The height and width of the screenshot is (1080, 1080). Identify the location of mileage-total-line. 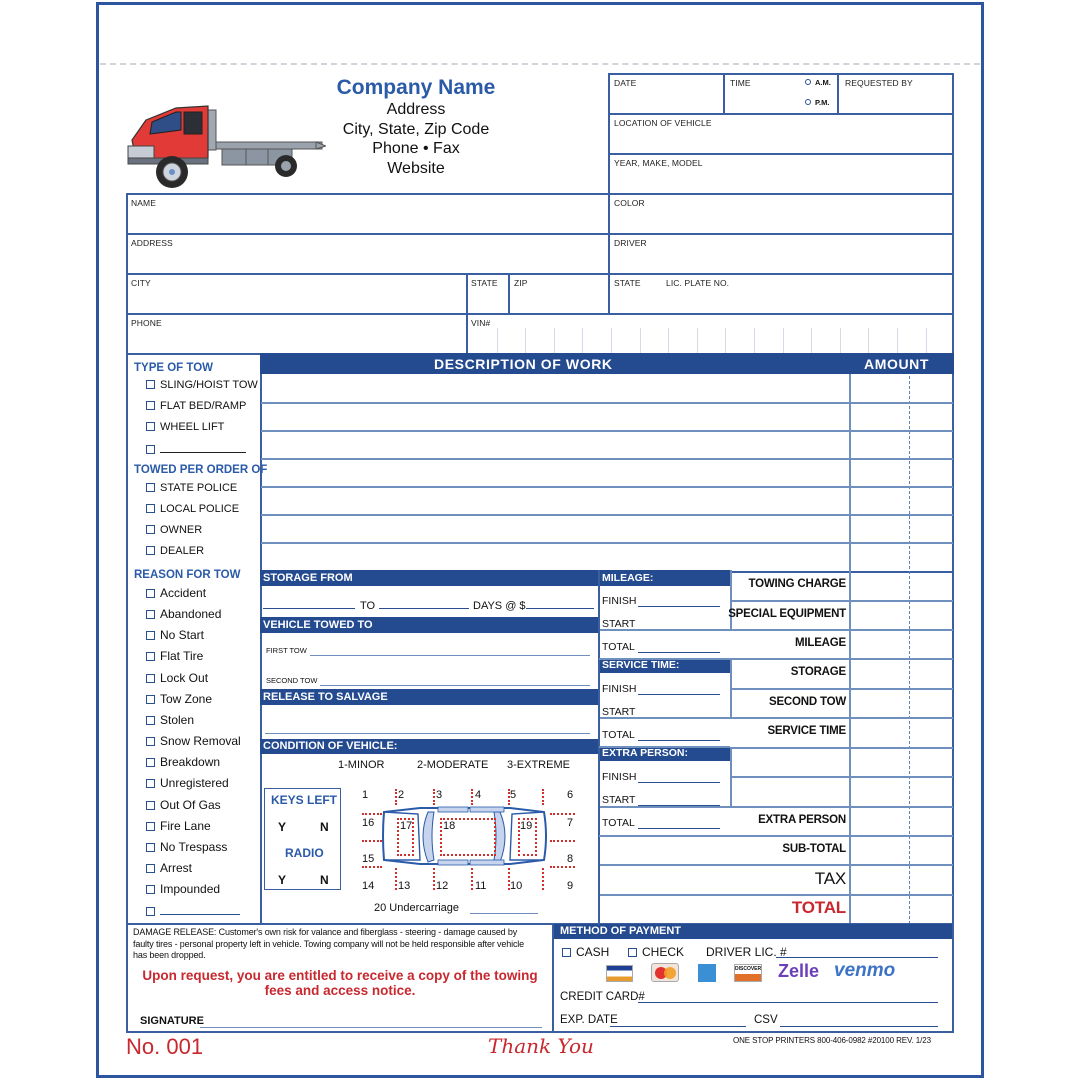
(679, 652).